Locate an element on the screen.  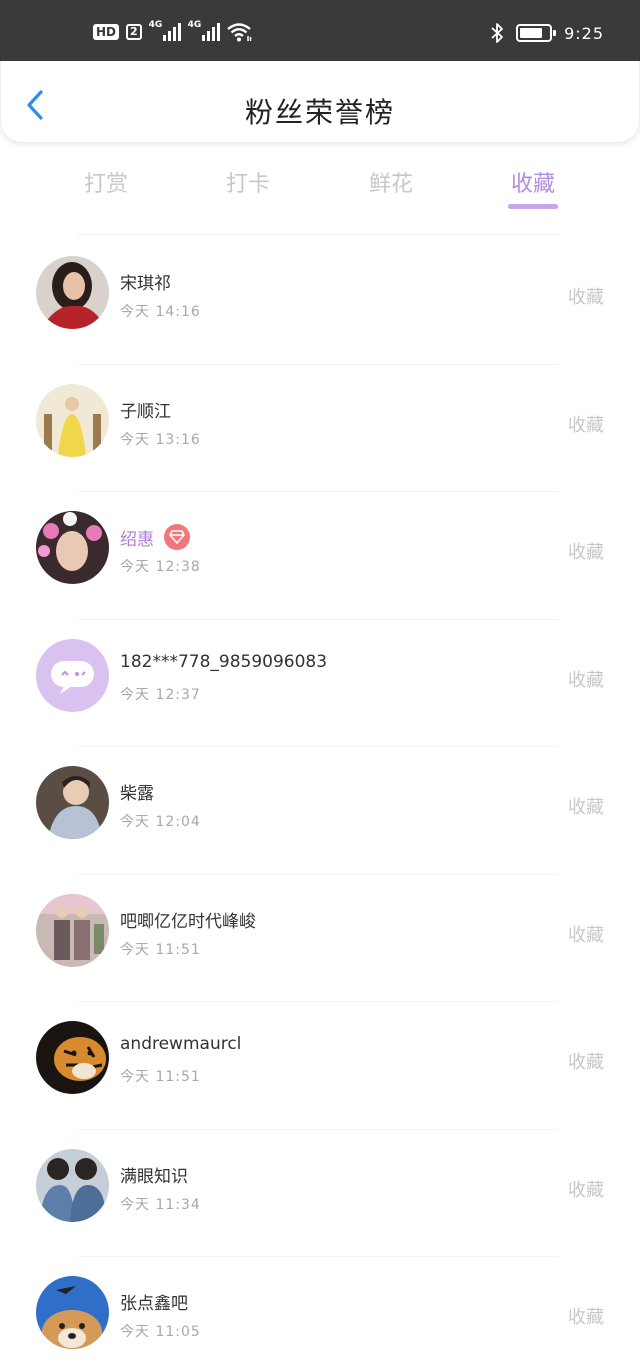
divider is located at coordinates (318, 234).